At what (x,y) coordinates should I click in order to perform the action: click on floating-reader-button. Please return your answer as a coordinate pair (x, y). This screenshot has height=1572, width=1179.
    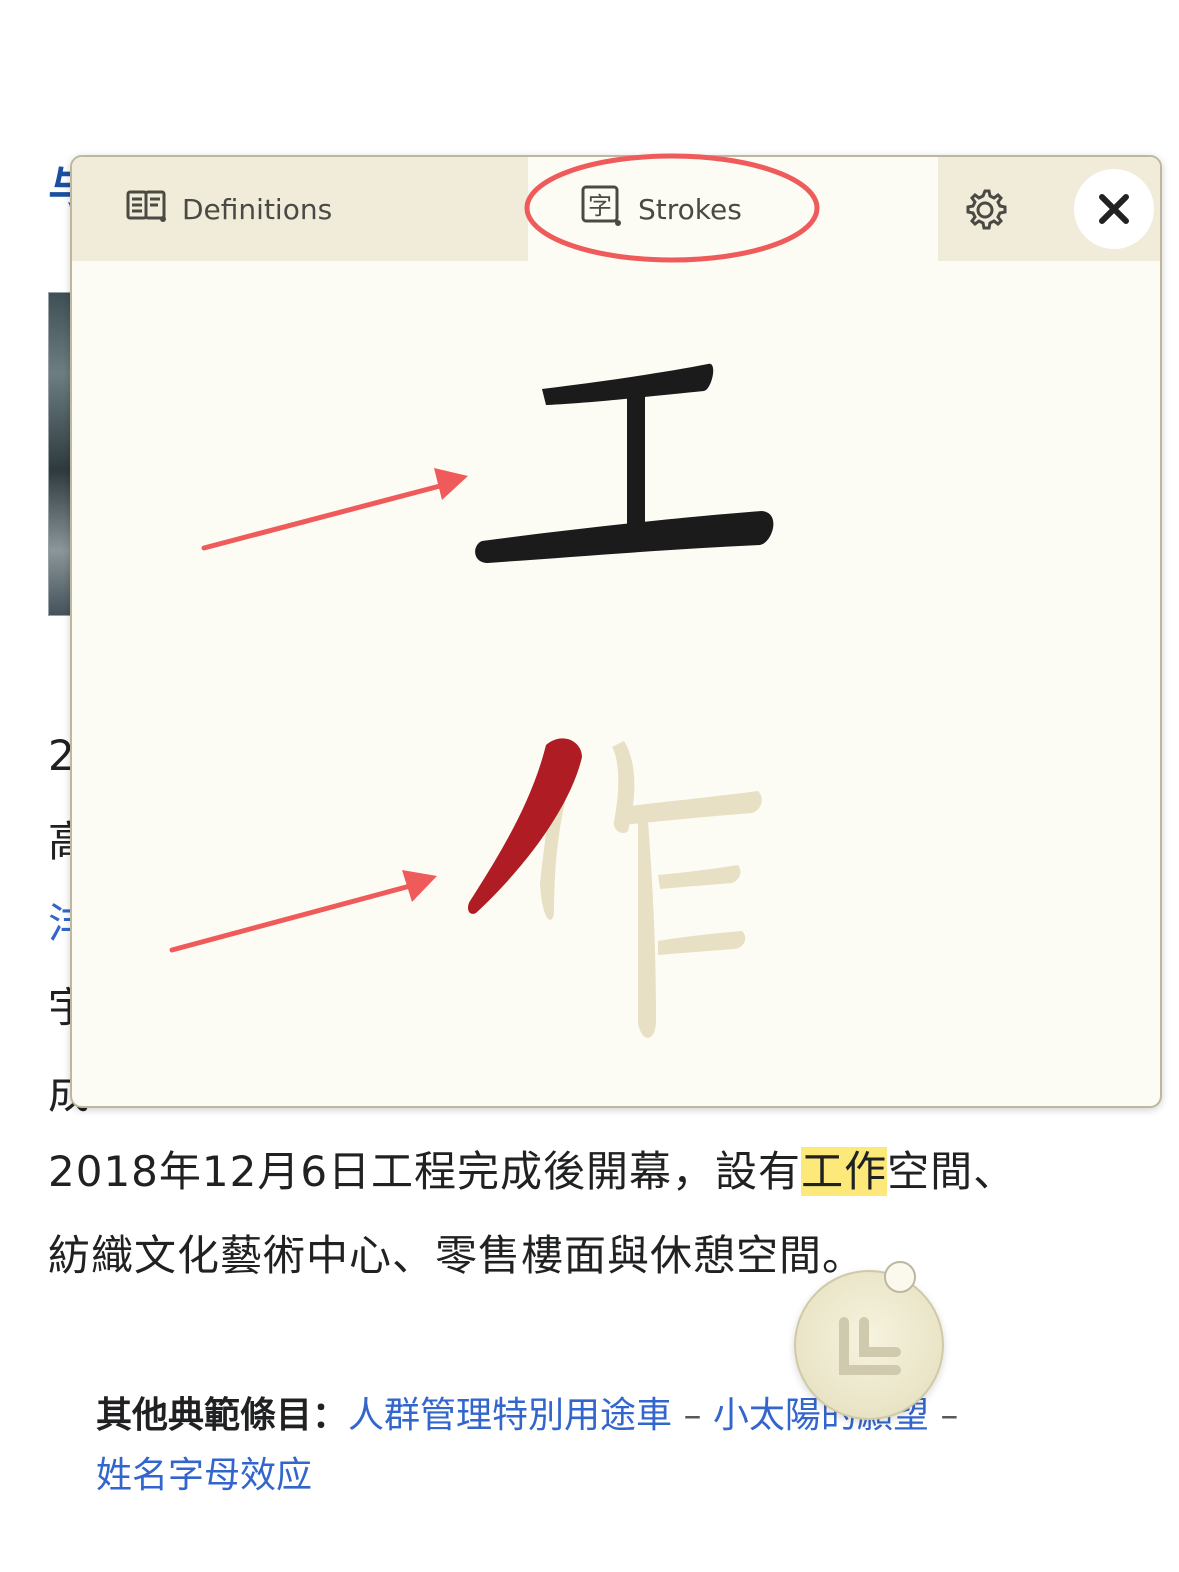
    Looking at the image, I should click on (869, 1345).